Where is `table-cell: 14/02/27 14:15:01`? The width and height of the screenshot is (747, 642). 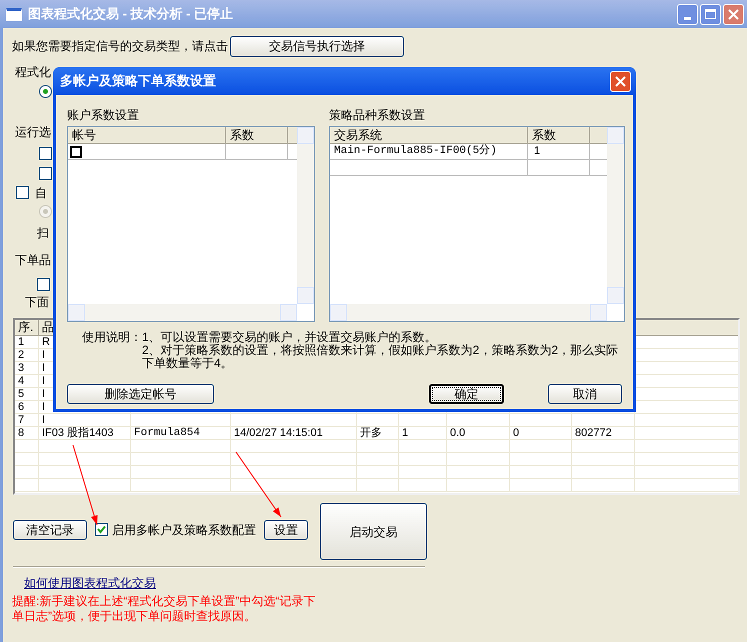 table-cell: 14/02/27 14:15:01 is located at coordinates (294, 433).